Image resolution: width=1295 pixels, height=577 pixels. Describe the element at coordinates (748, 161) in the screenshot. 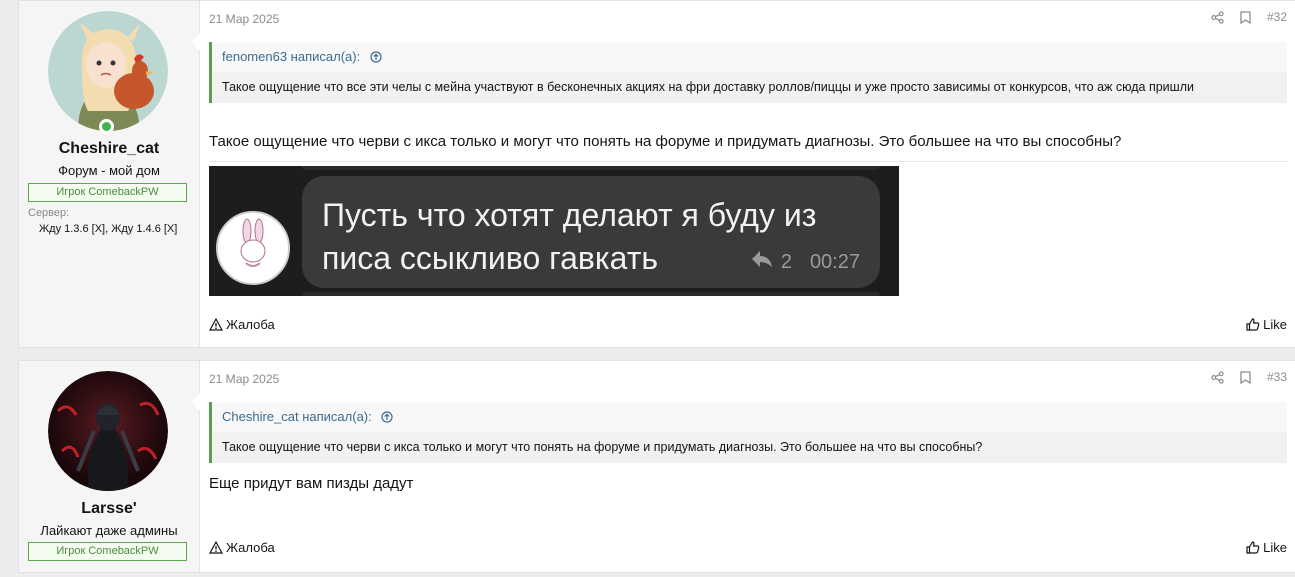

I see `message-divider` at that location.